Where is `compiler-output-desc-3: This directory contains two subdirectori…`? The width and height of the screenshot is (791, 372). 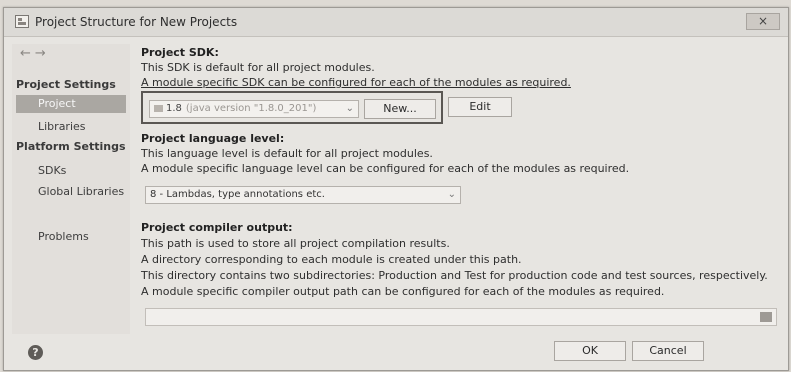 compiler-output-desc-3: This directory contains two subdirectori… is located at coordinates (454, 275).